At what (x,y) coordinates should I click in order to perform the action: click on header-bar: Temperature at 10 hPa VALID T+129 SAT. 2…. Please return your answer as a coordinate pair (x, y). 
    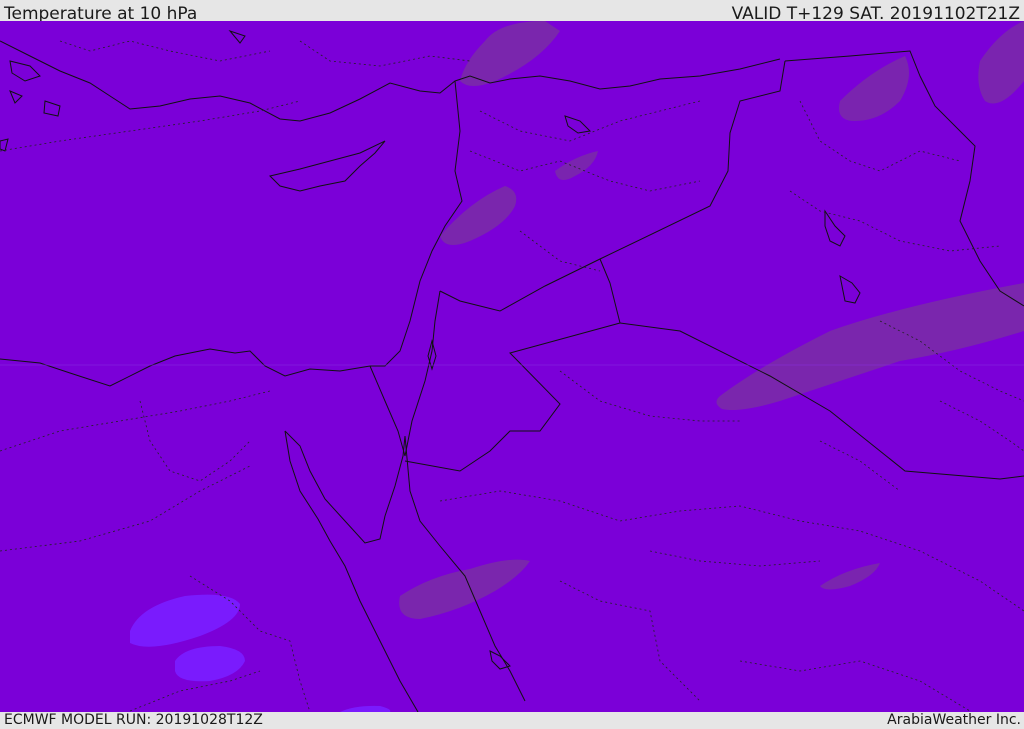
    Looking at the image, I should click on (512, 12).